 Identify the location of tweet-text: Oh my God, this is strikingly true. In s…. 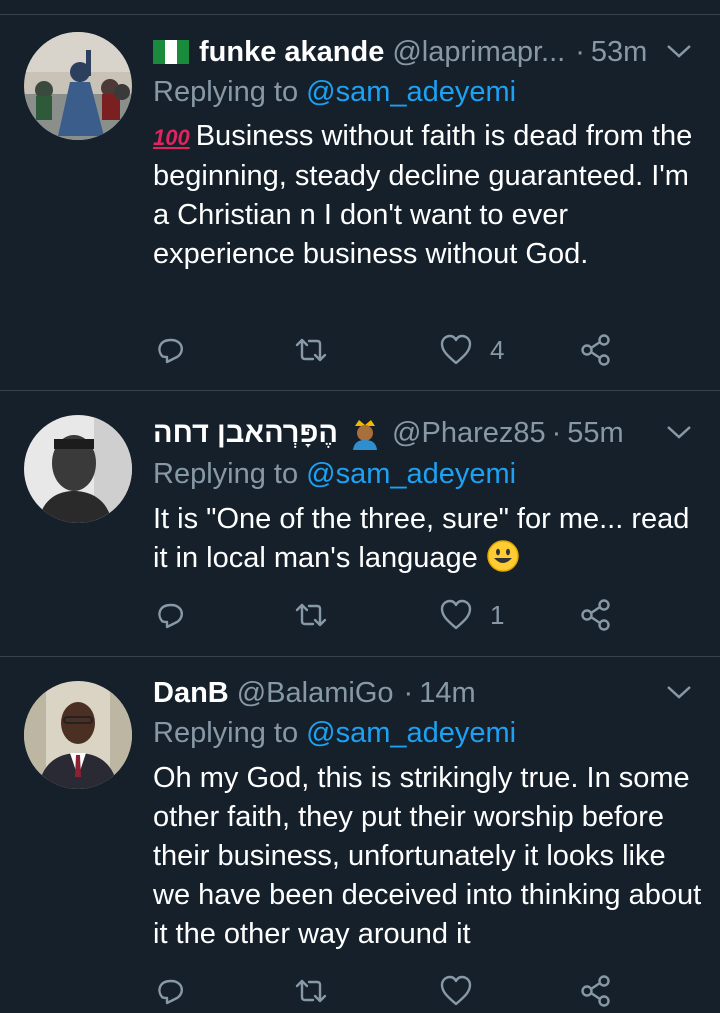
(428, 856).